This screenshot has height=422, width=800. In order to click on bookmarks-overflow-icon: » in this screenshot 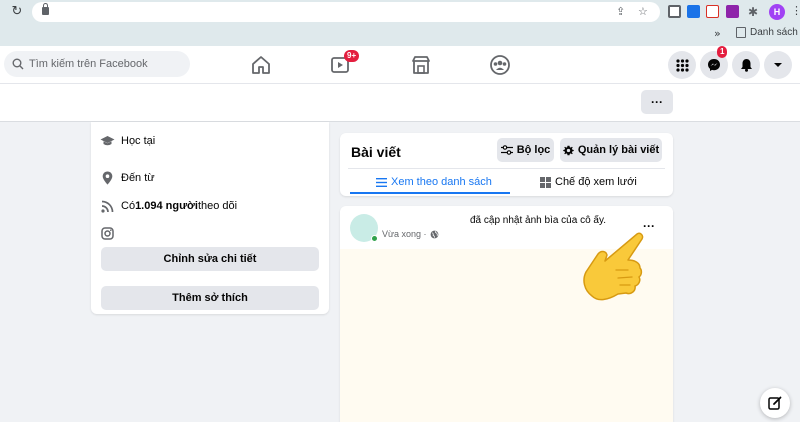, I will do `click(717, 33)`.